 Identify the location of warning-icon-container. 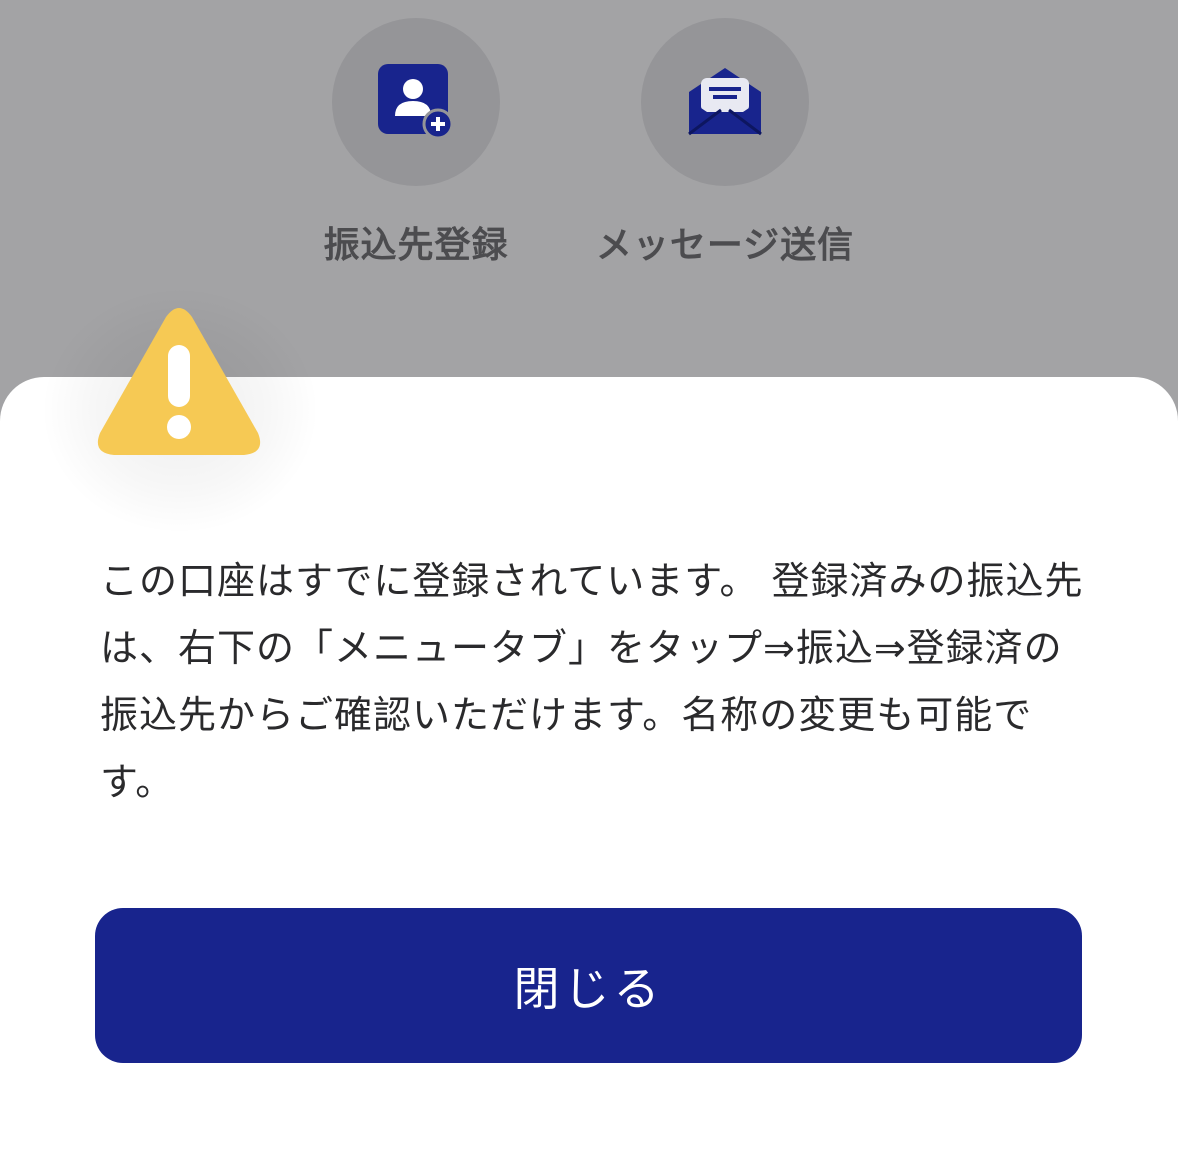
(180, 410).